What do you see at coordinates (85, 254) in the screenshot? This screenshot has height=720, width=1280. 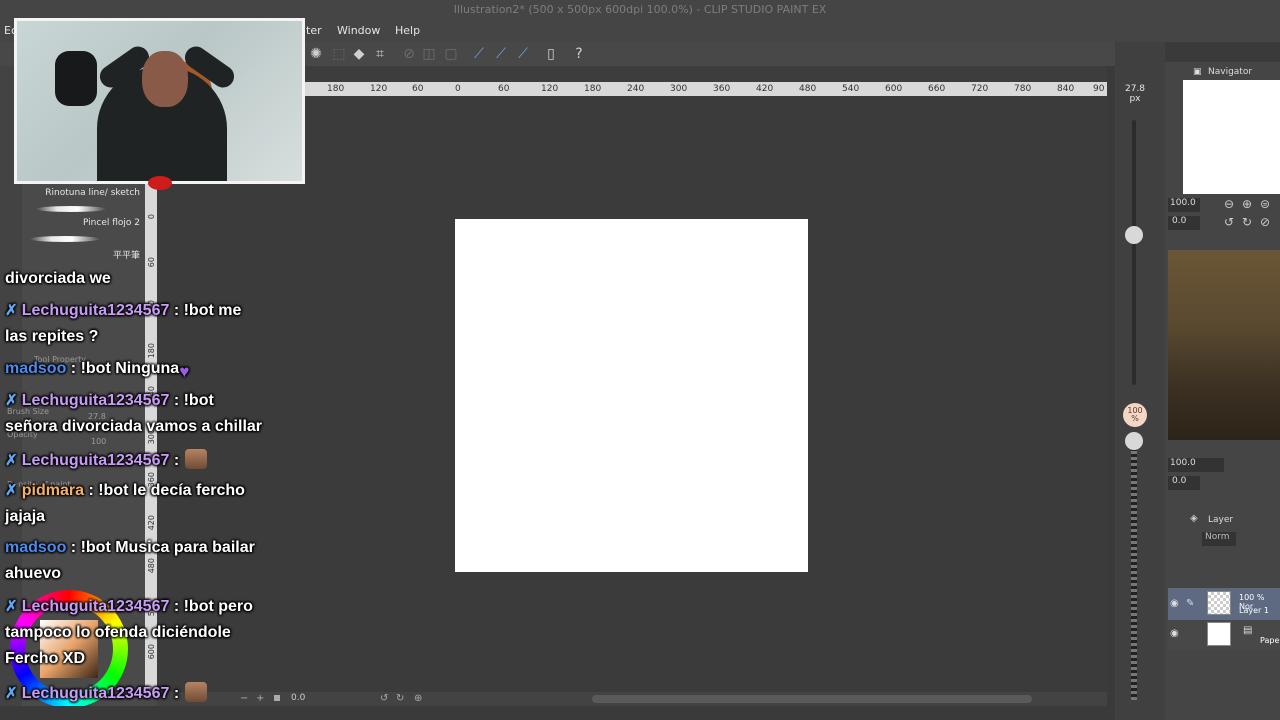 I see `brush-label: 平平筆` at bounding box center [85, 254].